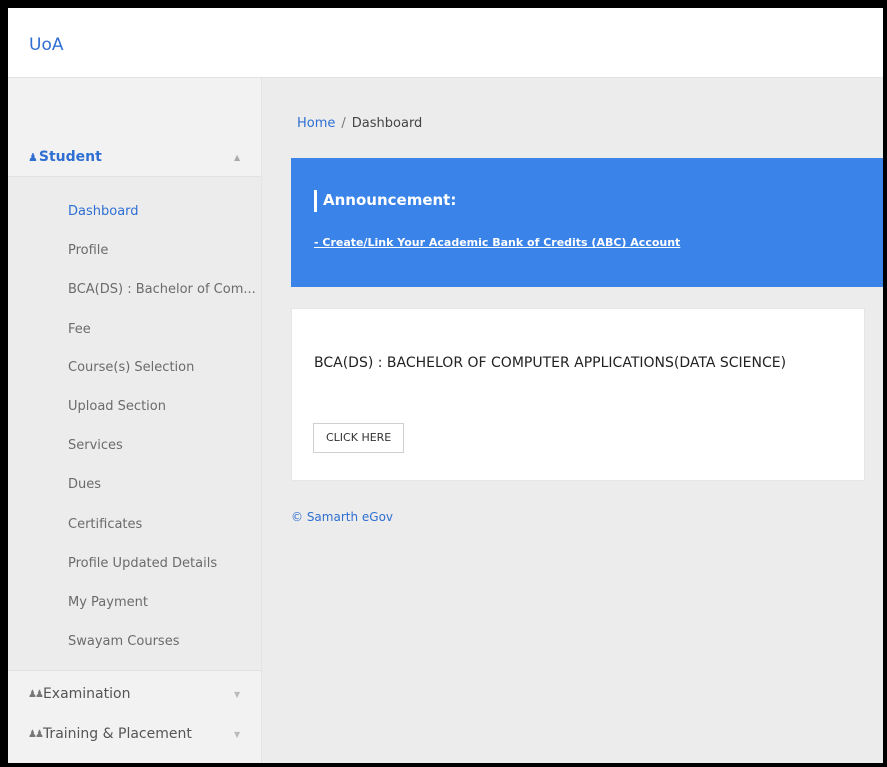  What do you see at coordinates (142, 563) in the screenshot?
I see `sidebar-item-profile-updated-details: Profile Updated Details` at bounding box center [142, 563].